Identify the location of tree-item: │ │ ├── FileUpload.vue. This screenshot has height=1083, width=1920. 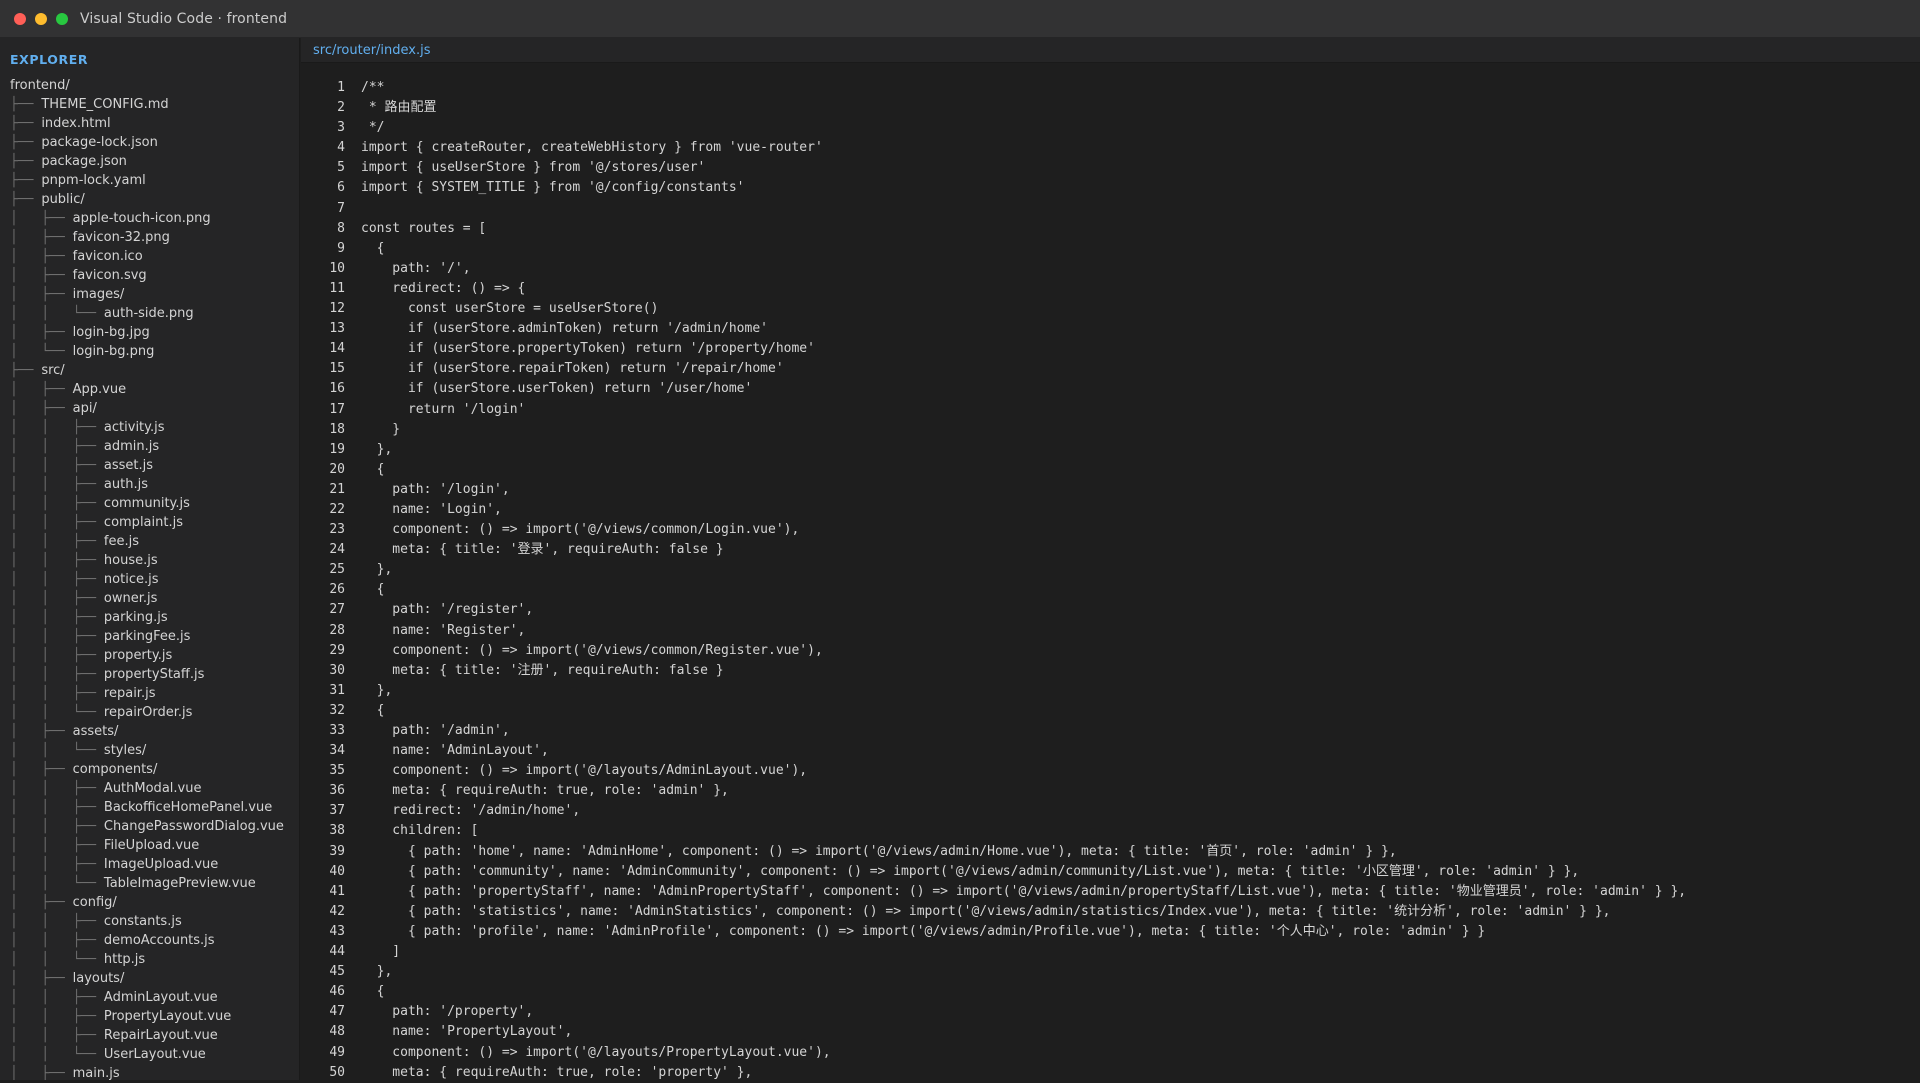
(149, 845).